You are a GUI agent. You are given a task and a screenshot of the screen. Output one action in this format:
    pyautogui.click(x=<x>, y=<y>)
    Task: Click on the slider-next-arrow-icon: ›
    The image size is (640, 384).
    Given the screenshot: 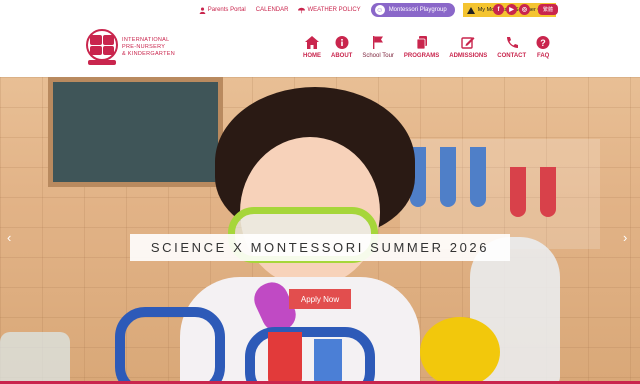 What is the action you would take?
    pyautogui.click(x=625, y=237)
    